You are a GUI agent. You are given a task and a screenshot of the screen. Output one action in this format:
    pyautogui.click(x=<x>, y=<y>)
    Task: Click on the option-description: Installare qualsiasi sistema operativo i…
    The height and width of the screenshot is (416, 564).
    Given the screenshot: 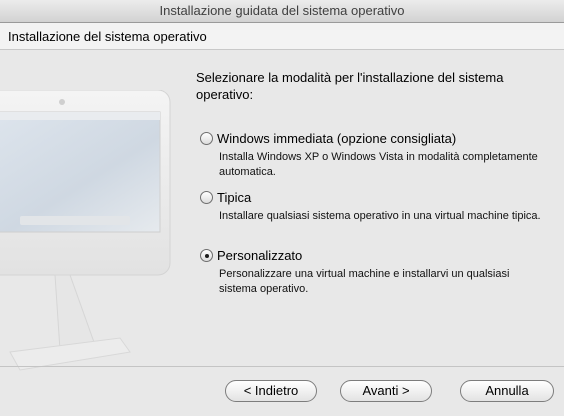 What is the action you would take?
    pyautogui.click(x=380, y=216)
    